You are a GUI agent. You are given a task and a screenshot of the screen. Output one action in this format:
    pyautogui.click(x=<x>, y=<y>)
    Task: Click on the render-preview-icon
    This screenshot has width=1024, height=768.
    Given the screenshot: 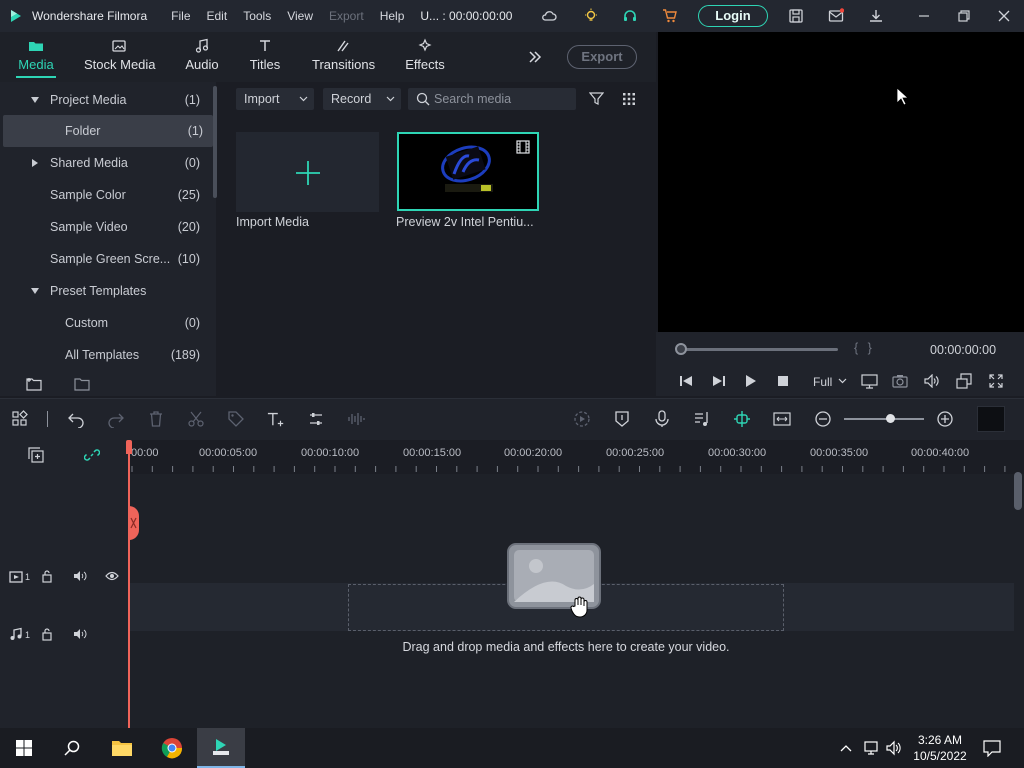 What is the action you would take?
    pyautogui.click(x=582, y=419)
    